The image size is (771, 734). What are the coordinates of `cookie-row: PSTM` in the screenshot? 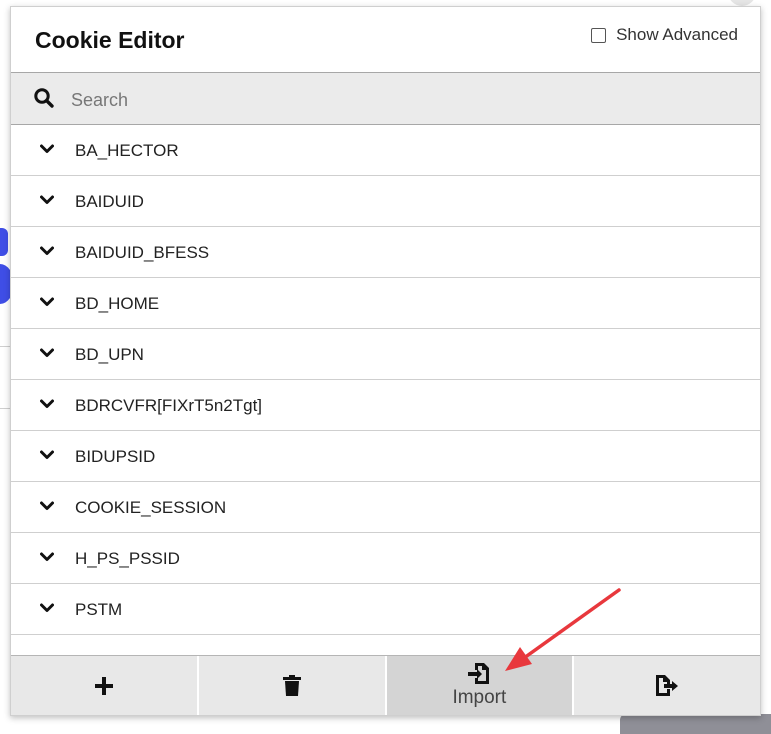 It's located at (385, 609).